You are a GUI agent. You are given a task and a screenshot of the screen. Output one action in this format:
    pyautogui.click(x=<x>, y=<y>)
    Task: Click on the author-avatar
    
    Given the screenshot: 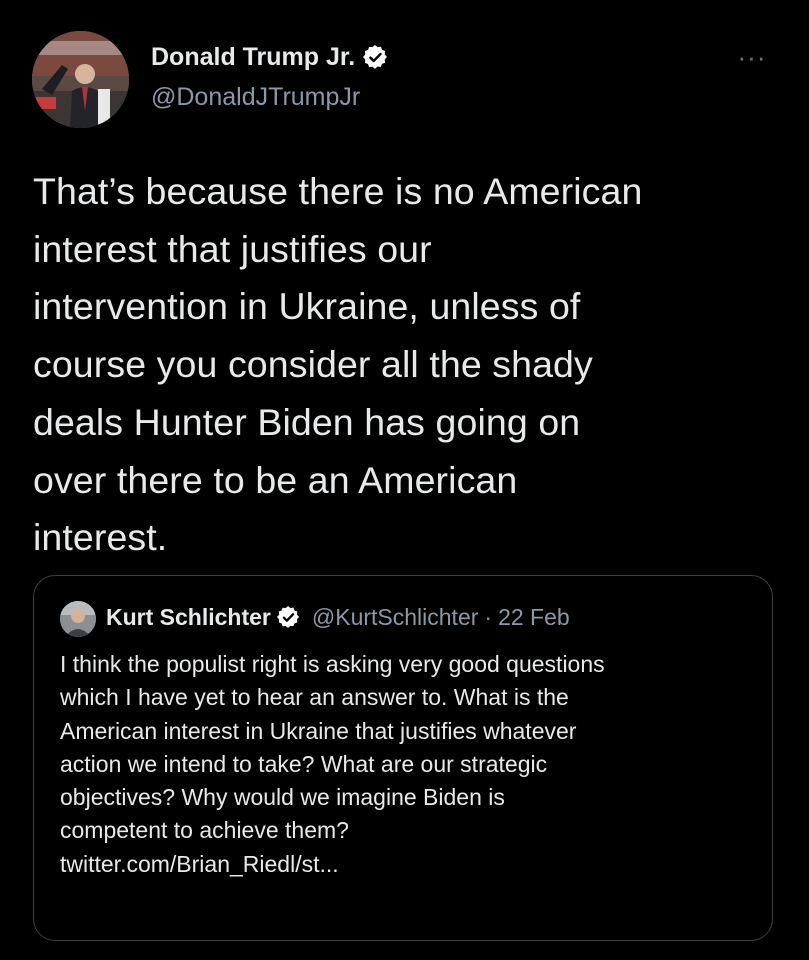 What is the action you would take?
    pyautogui.click(x=80, y=79)
    